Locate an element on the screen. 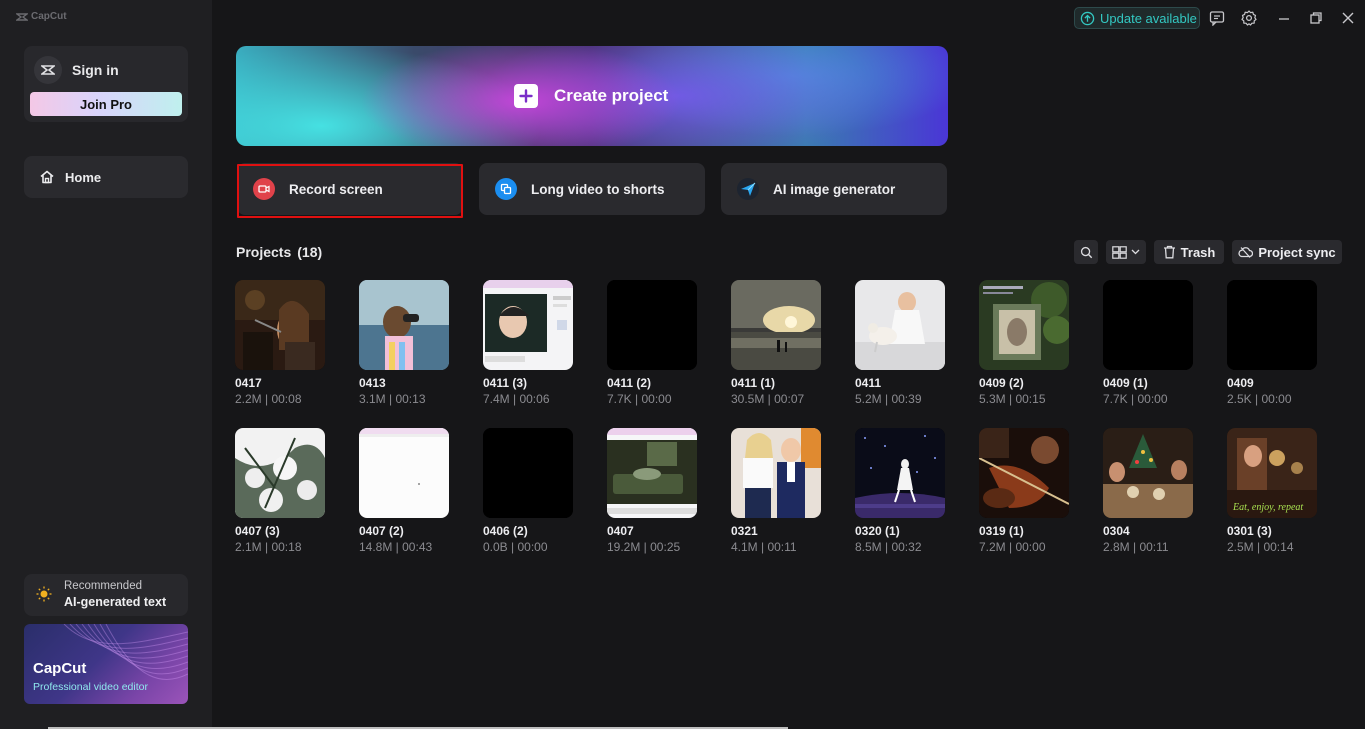 The height and width of the screenshot is (729, 1365). create-project-label: Create project is located at coordinates (611, 96).